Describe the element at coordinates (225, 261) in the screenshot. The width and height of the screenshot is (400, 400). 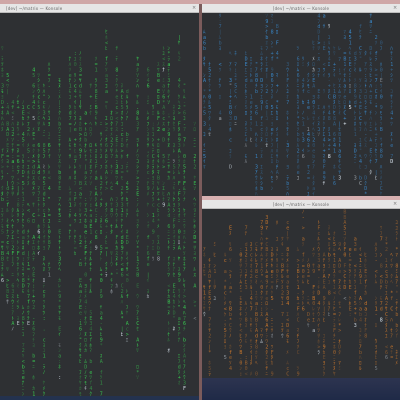
I see `rain-glyph: c` at that location.